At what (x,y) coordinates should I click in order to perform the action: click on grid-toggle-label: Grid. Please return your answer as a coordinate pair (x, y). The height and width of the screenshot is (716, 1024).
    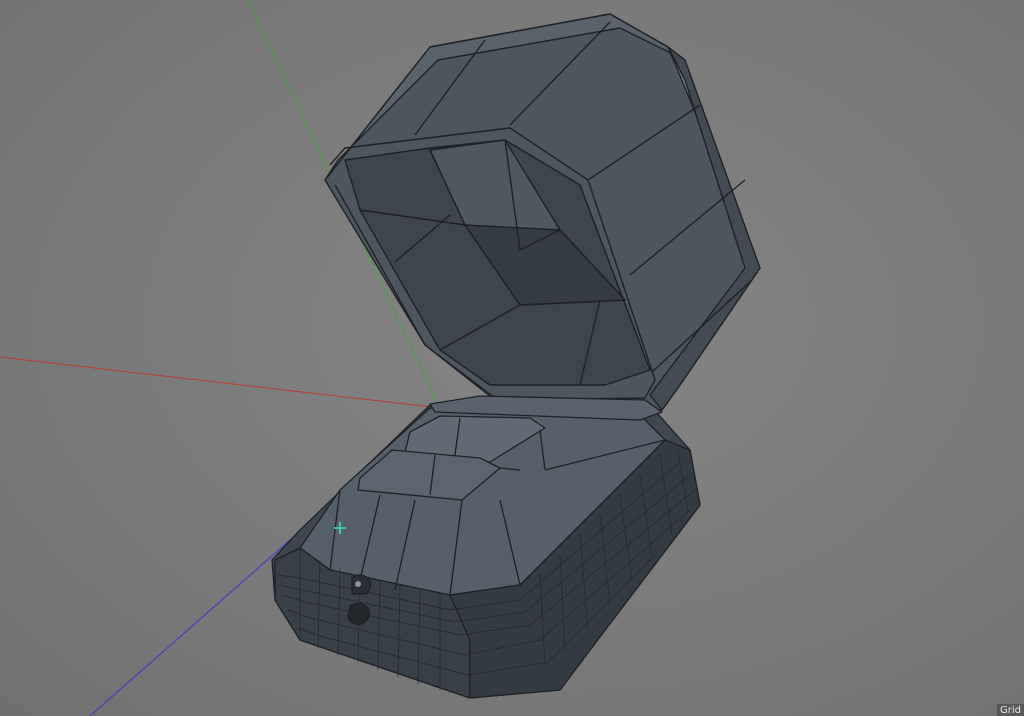
    Looking at the image, I should click on (1010, 710).